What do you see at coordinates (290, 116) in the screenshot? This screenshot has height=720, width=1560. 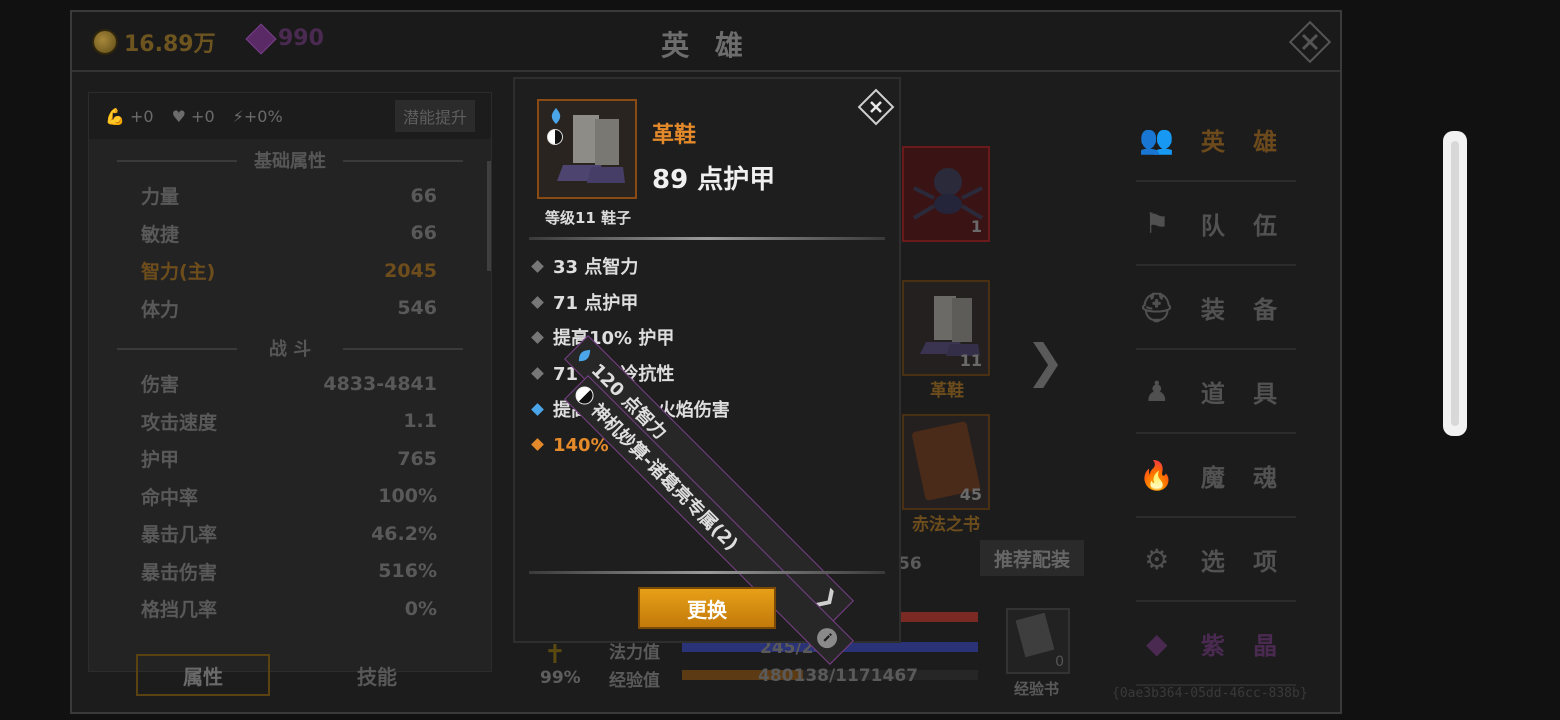 I see `bonus-bar: 💪 +0 ♥ +0 ⚡+0% 潜能提升` at bounding box center [290, 116].